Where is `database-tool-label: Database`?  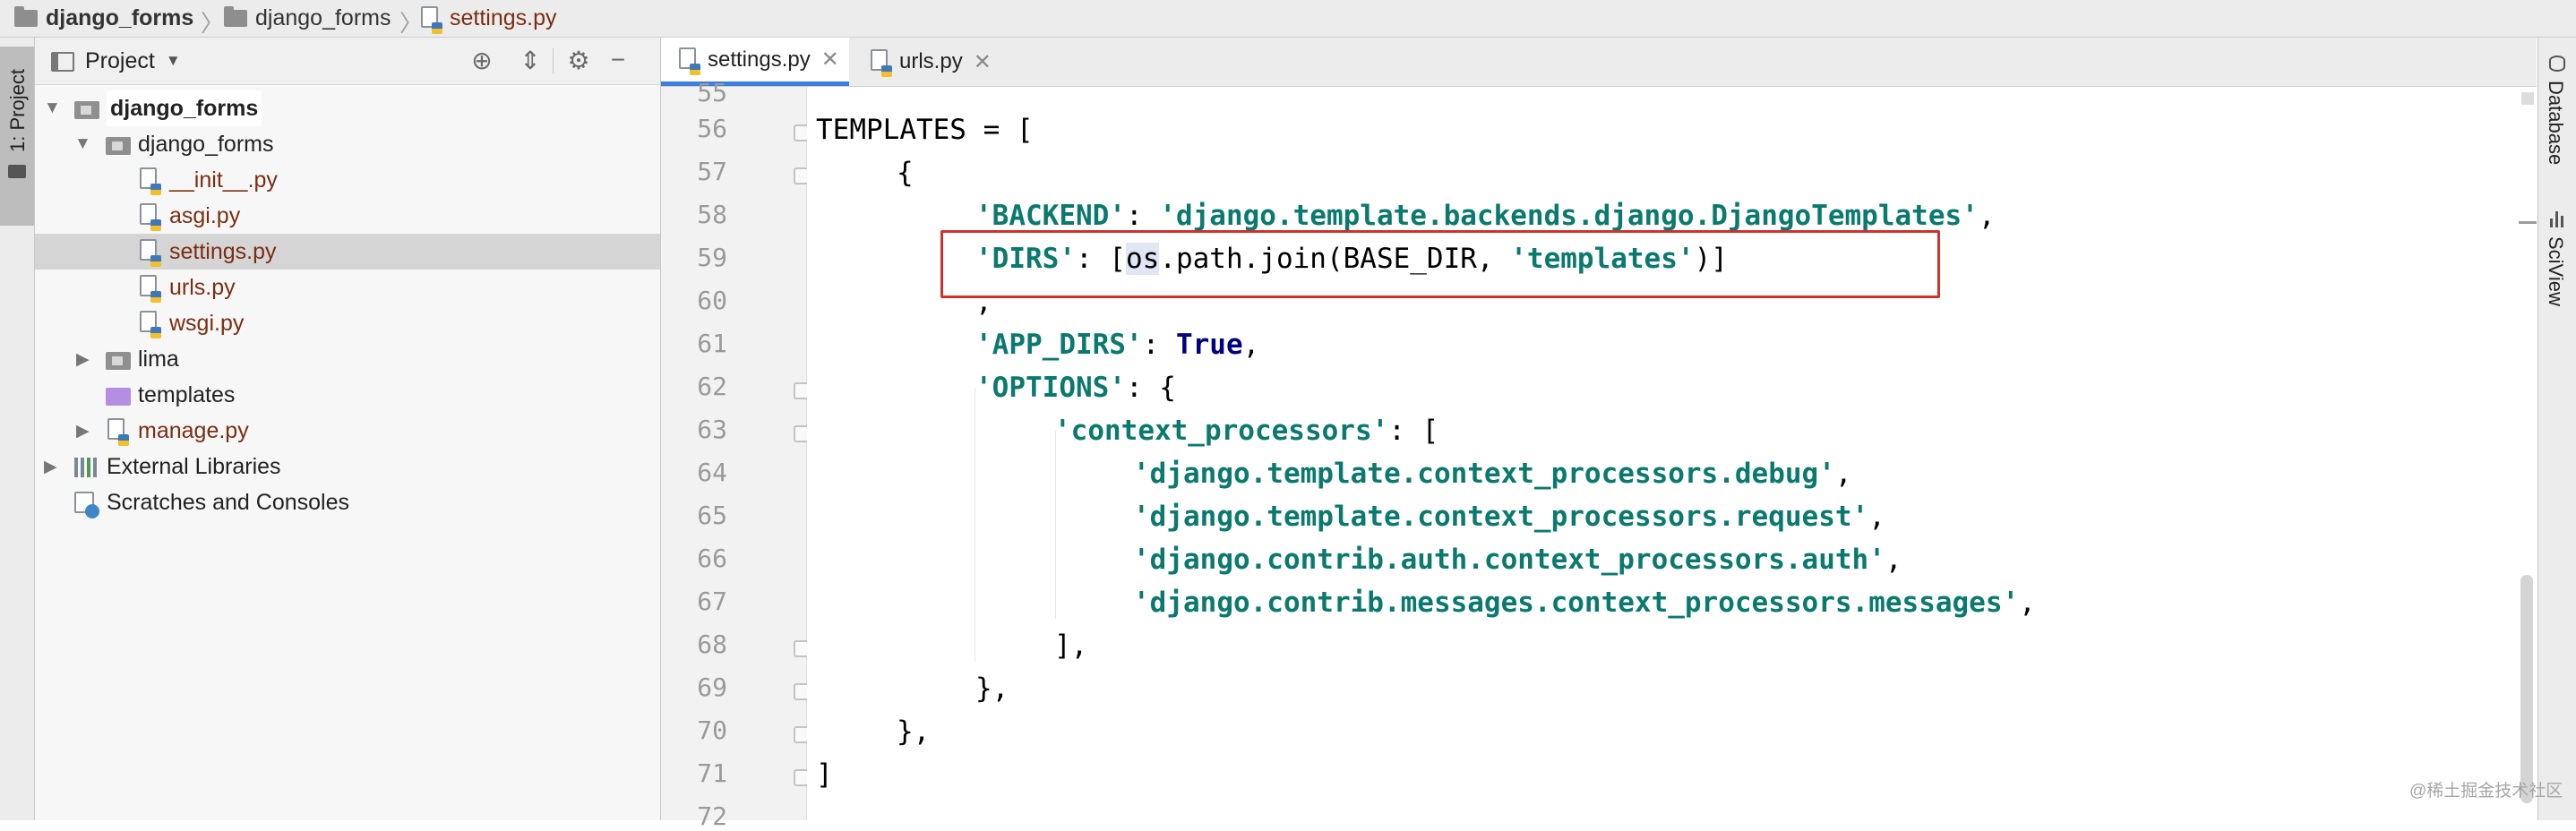 database-tool-label: Database is located at coordinates (2556, 123).